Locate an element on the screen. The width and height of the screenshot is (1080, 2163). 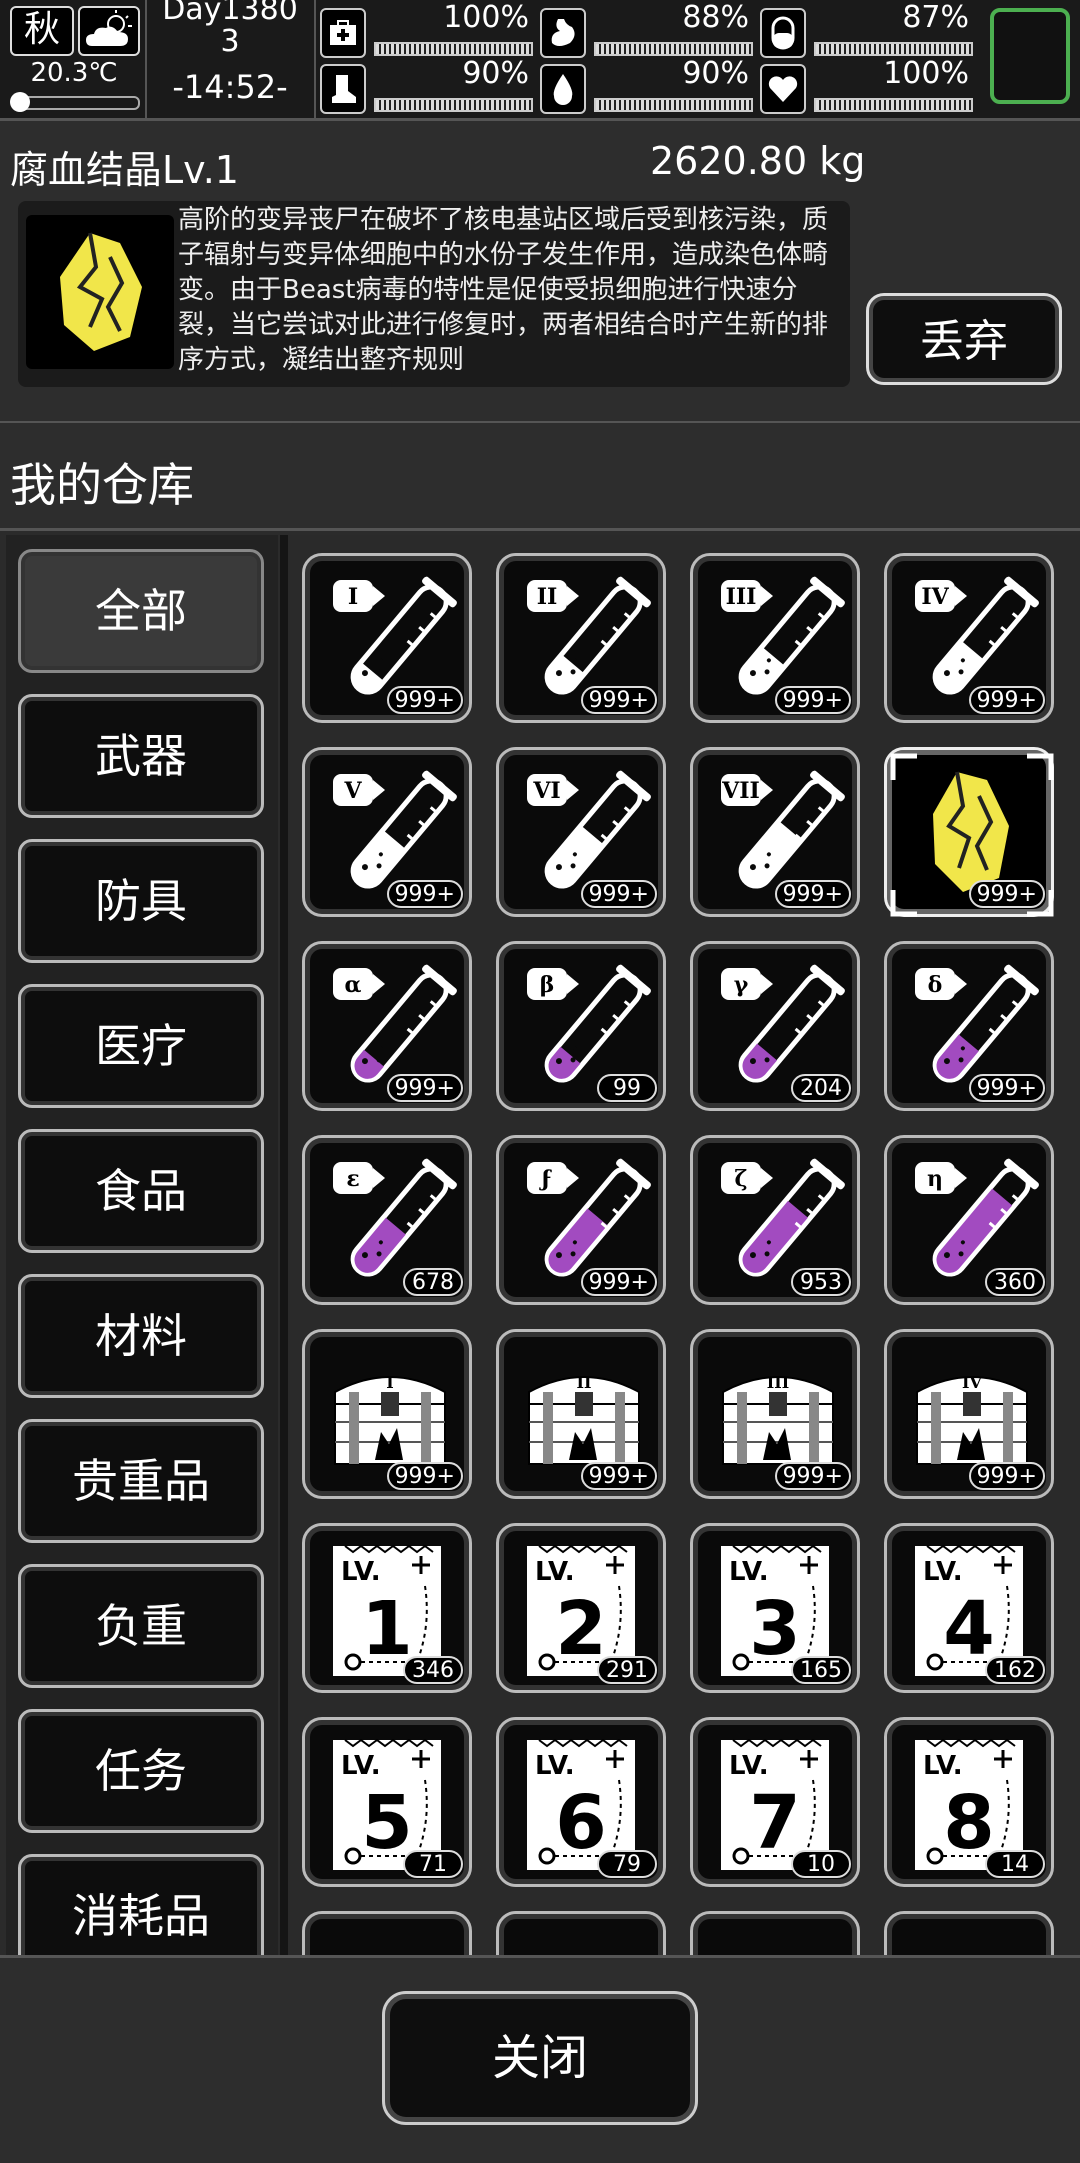
test-tube-slot-2: III 999+ is located at coordinates (775, 638).